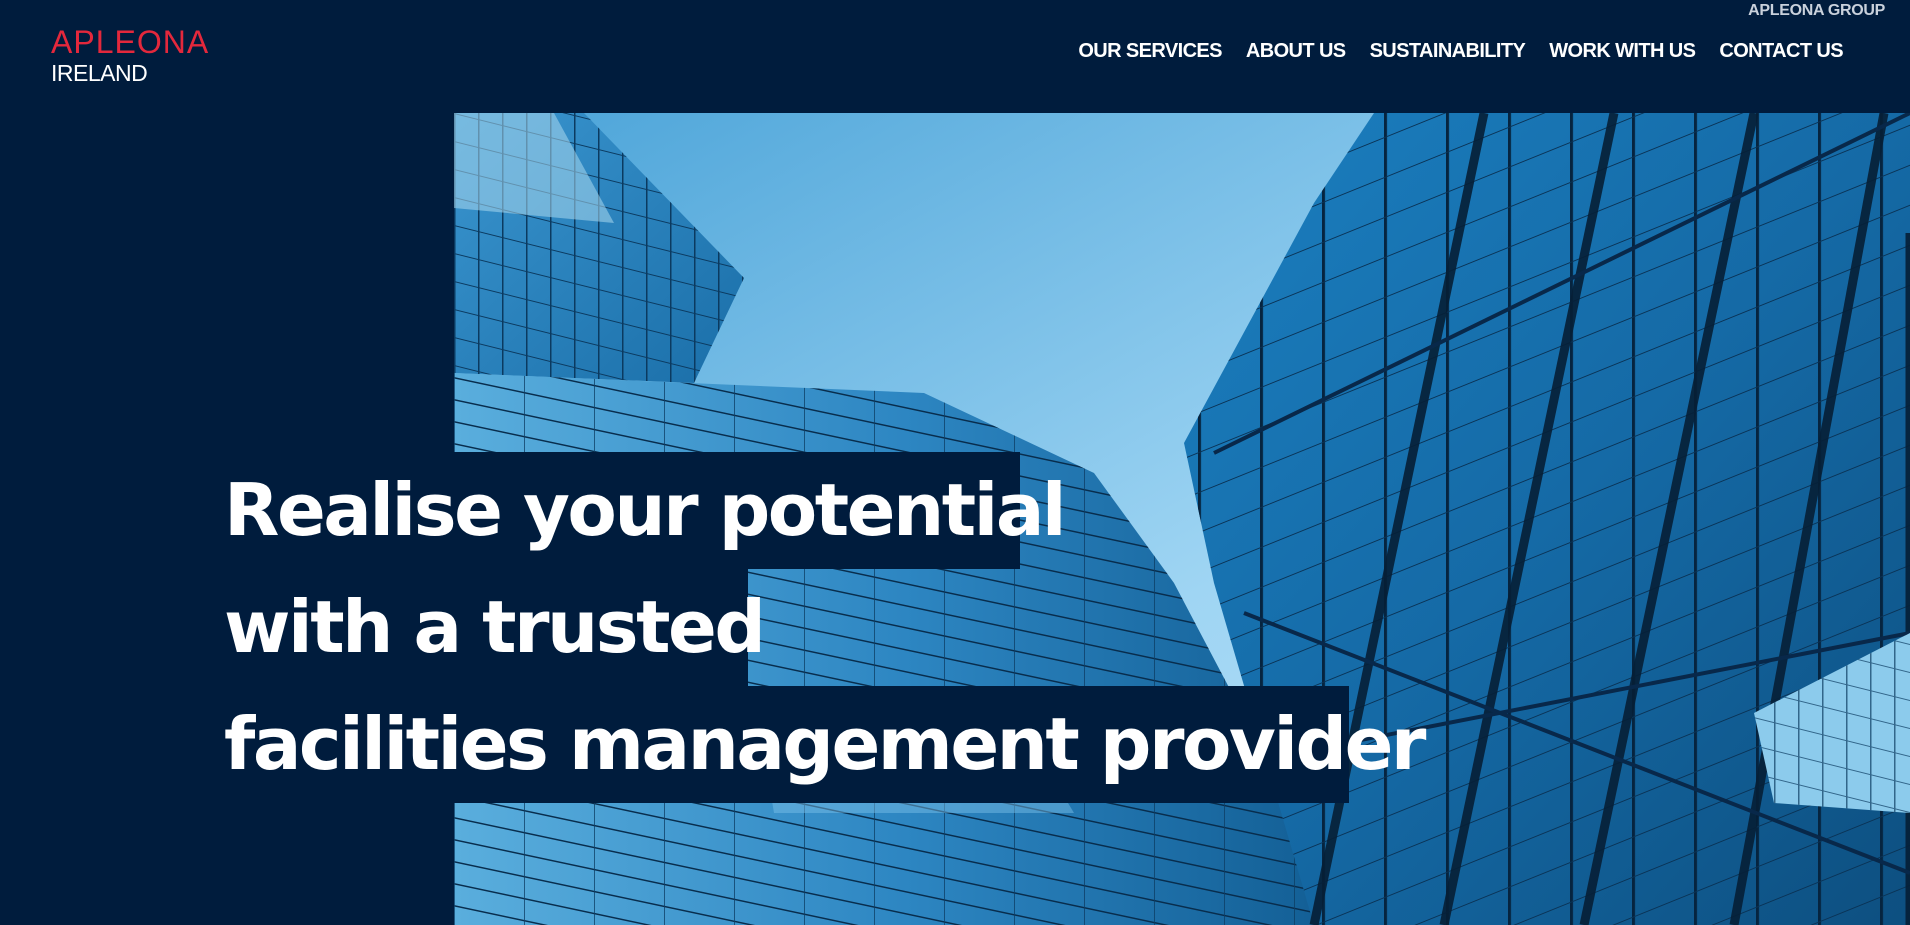 The width and height of the screenshot is (1910, 925). Describe the element at coordinates (383, 627) in the screenshot. I see `hero-headline-line-2: with a trusted` at that location.